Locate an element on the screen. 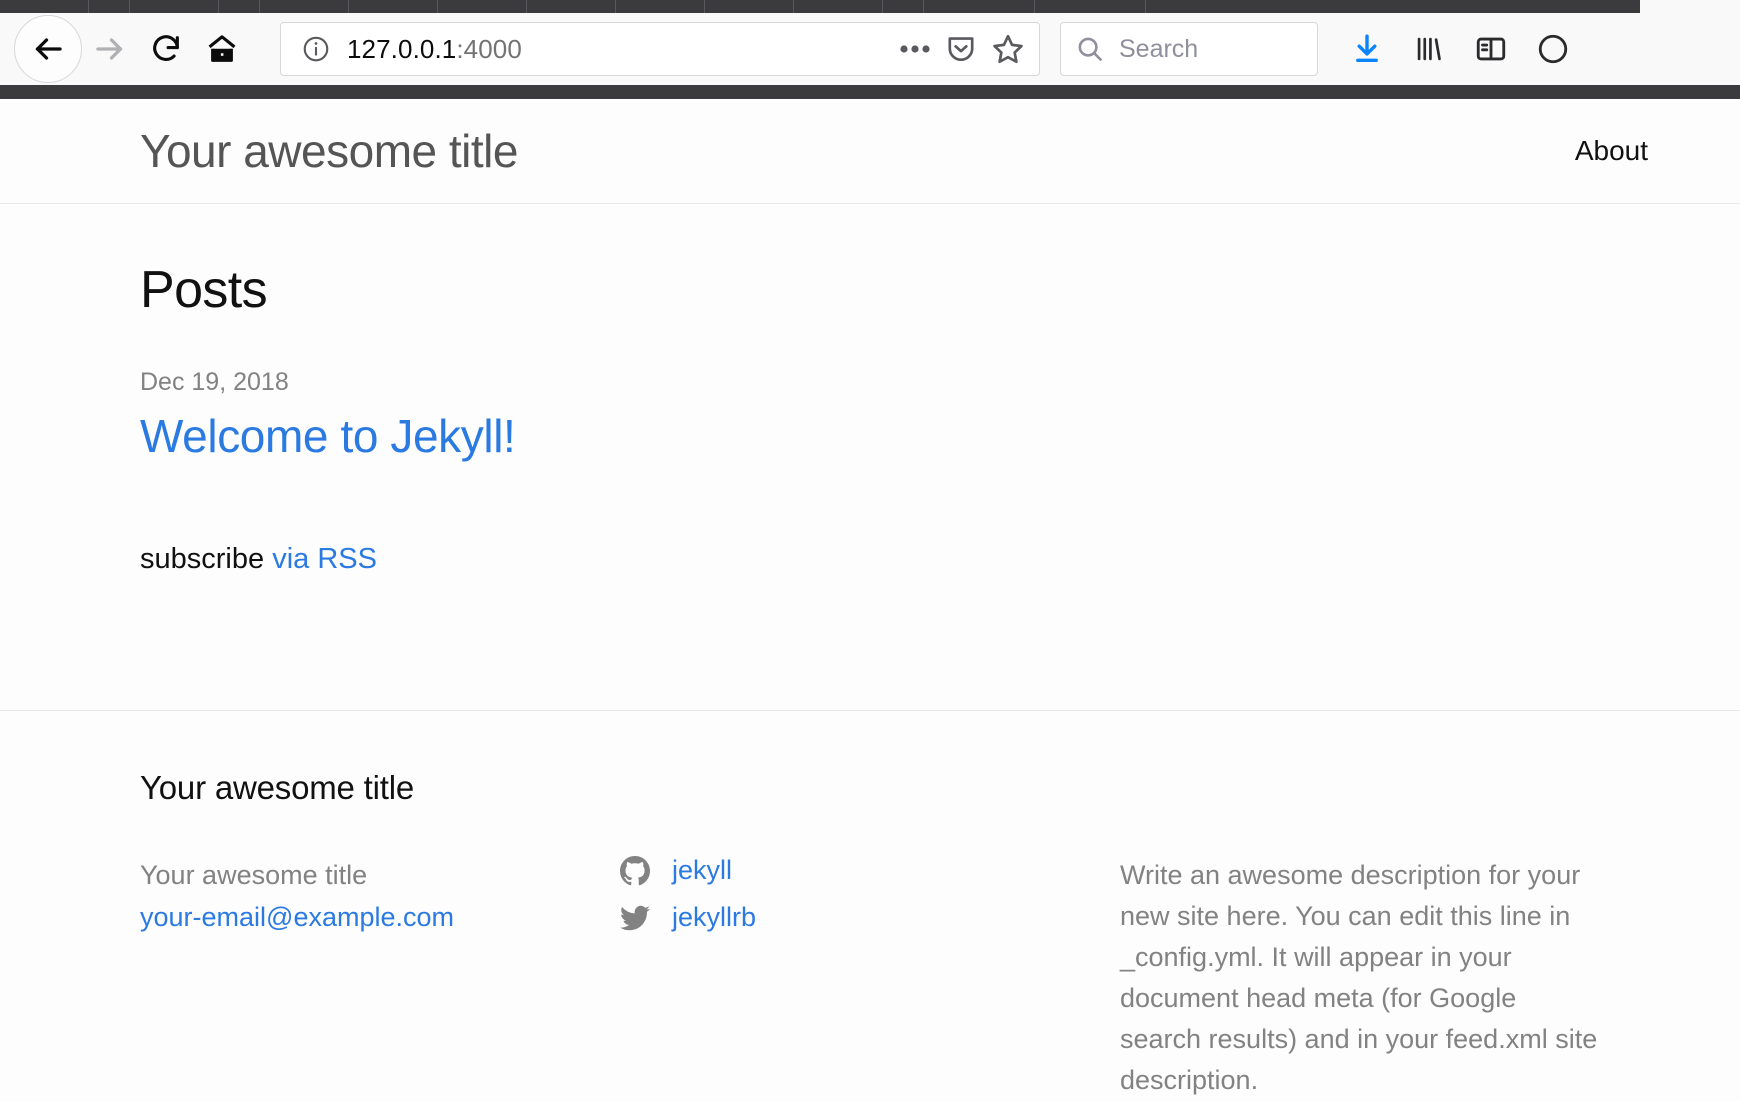 This screenshot has width=1740, height=1112. url-bar: 127.0.0.1:4000 is located at coordinates (660, 49).